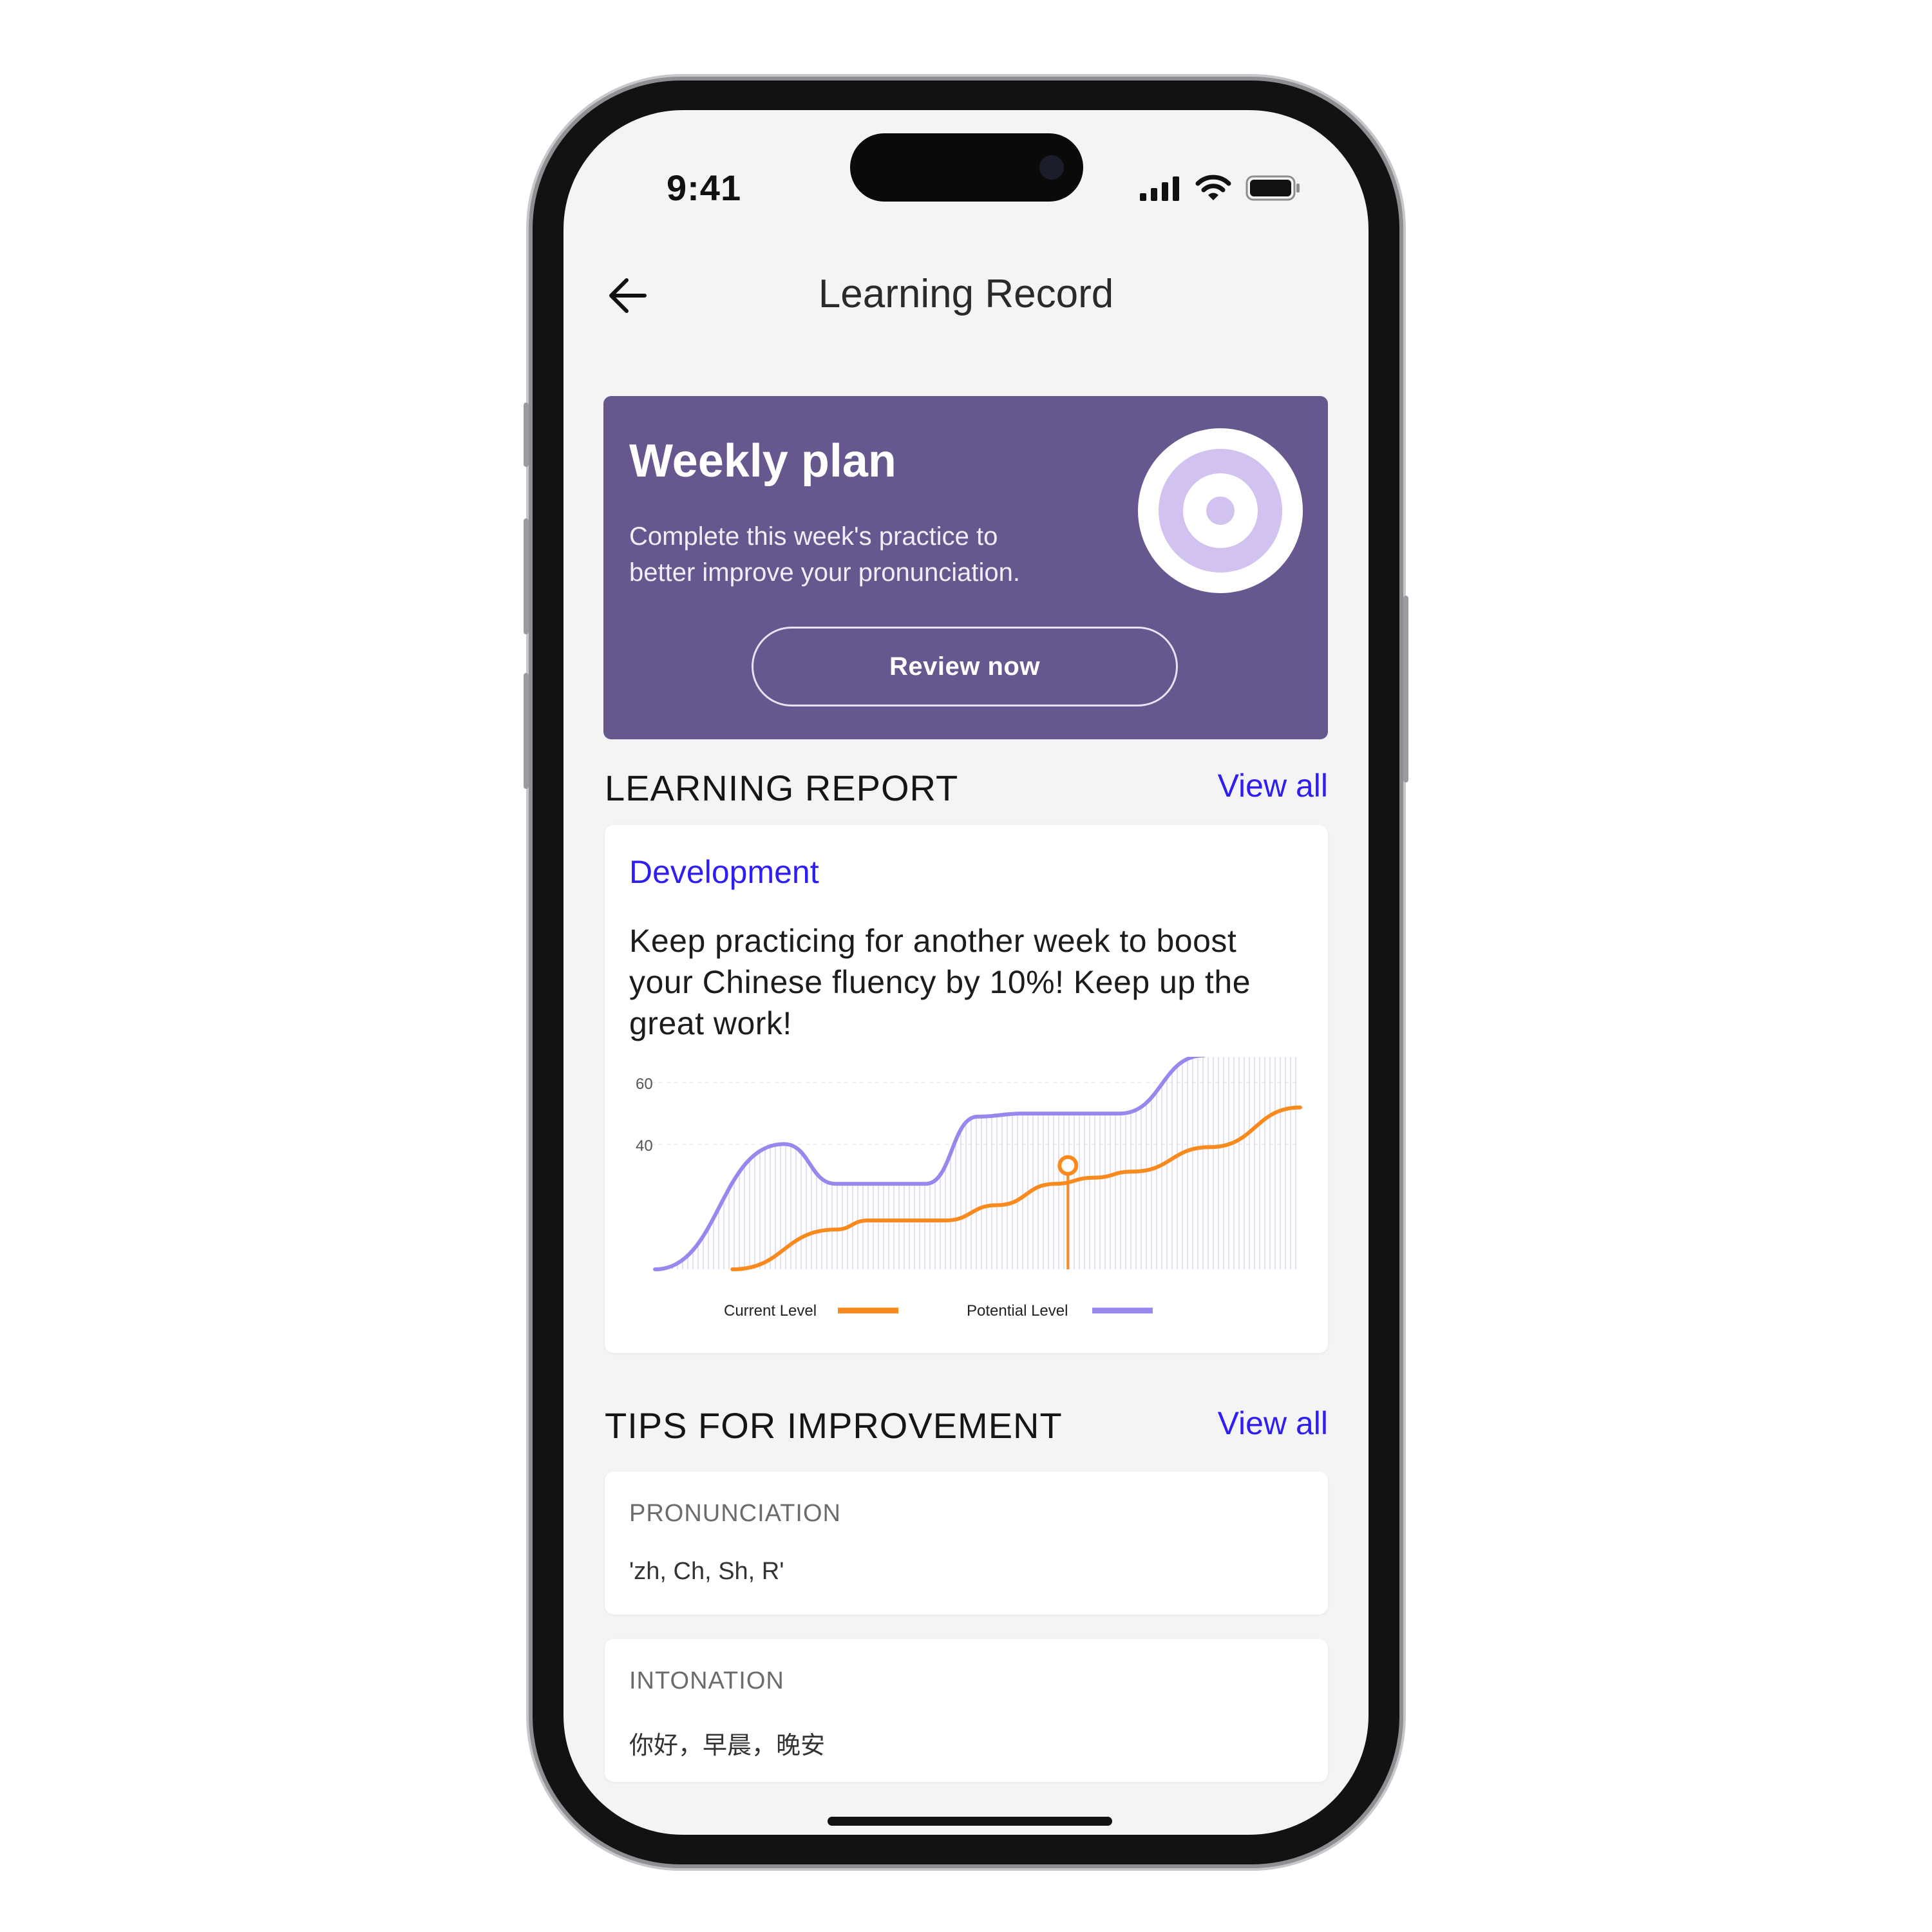 The image size is (1932, 1932). What do you see at coordinates (1017, 1311) in the screenshot?
I see `legend-label-potential: Potential Level` at bounding box center [1017, 1311].